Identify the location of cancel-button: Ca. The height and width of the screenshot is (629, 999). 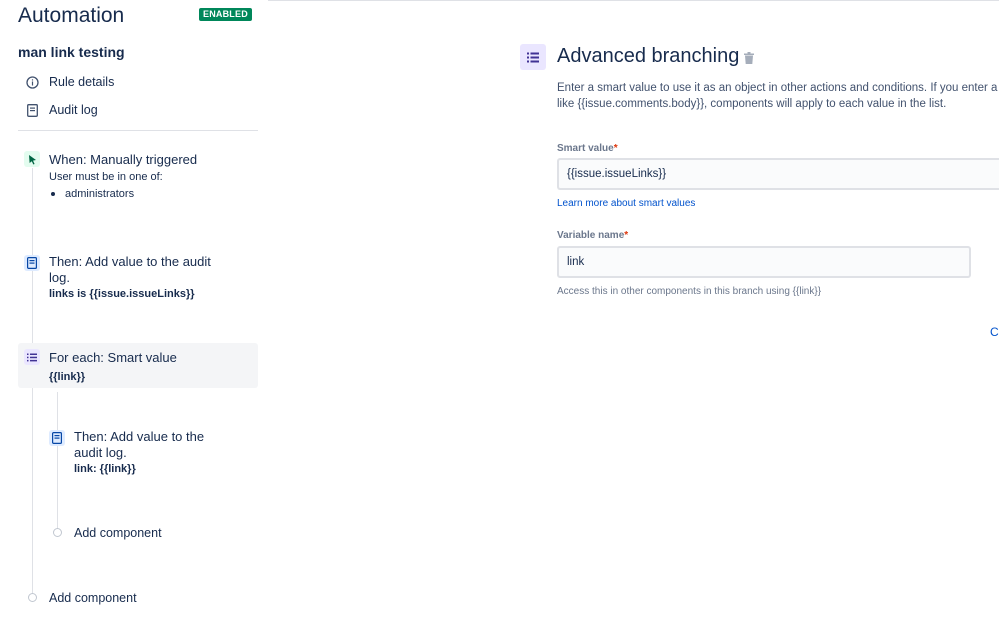
(994, 332).